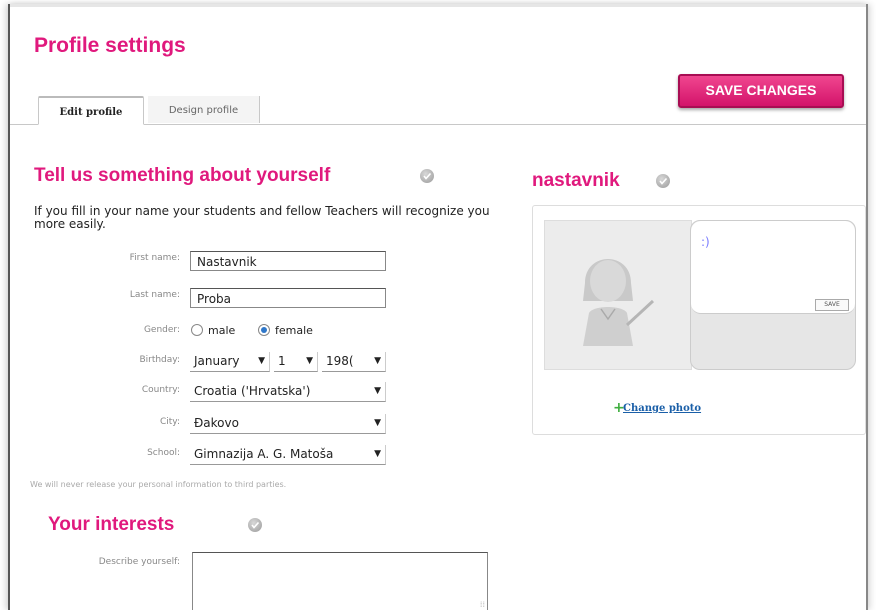 The height and width of the screenshot is (610, 876). I want to click on country-select: Croatia ('Hrvatska') ▼, so click(288, 392).